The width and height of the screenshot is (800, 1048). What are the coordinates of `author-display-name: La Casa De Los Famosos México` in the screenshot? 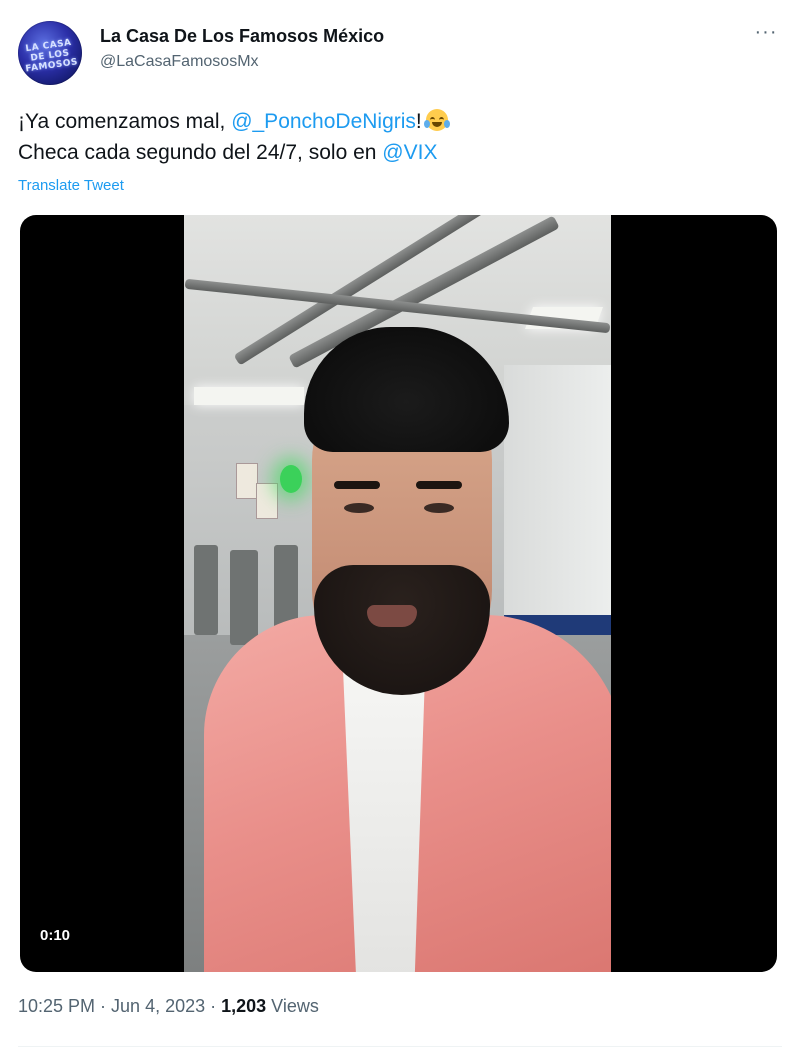 It's located at (242, 36).